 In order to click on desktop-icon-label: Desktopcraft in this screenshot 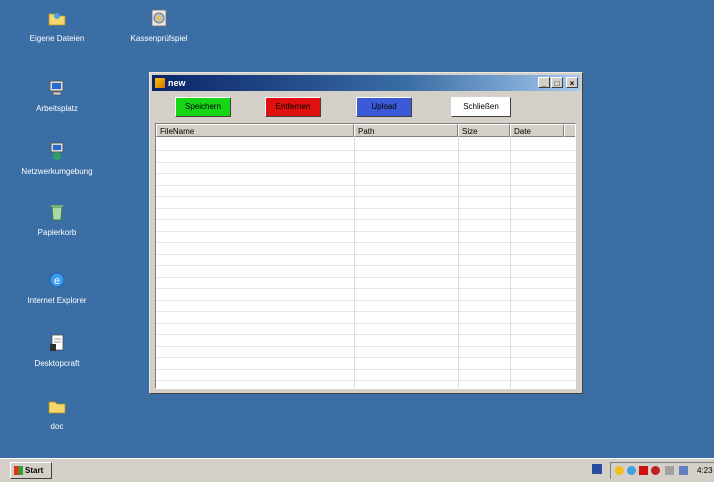, I will do `click(57, 363)`.